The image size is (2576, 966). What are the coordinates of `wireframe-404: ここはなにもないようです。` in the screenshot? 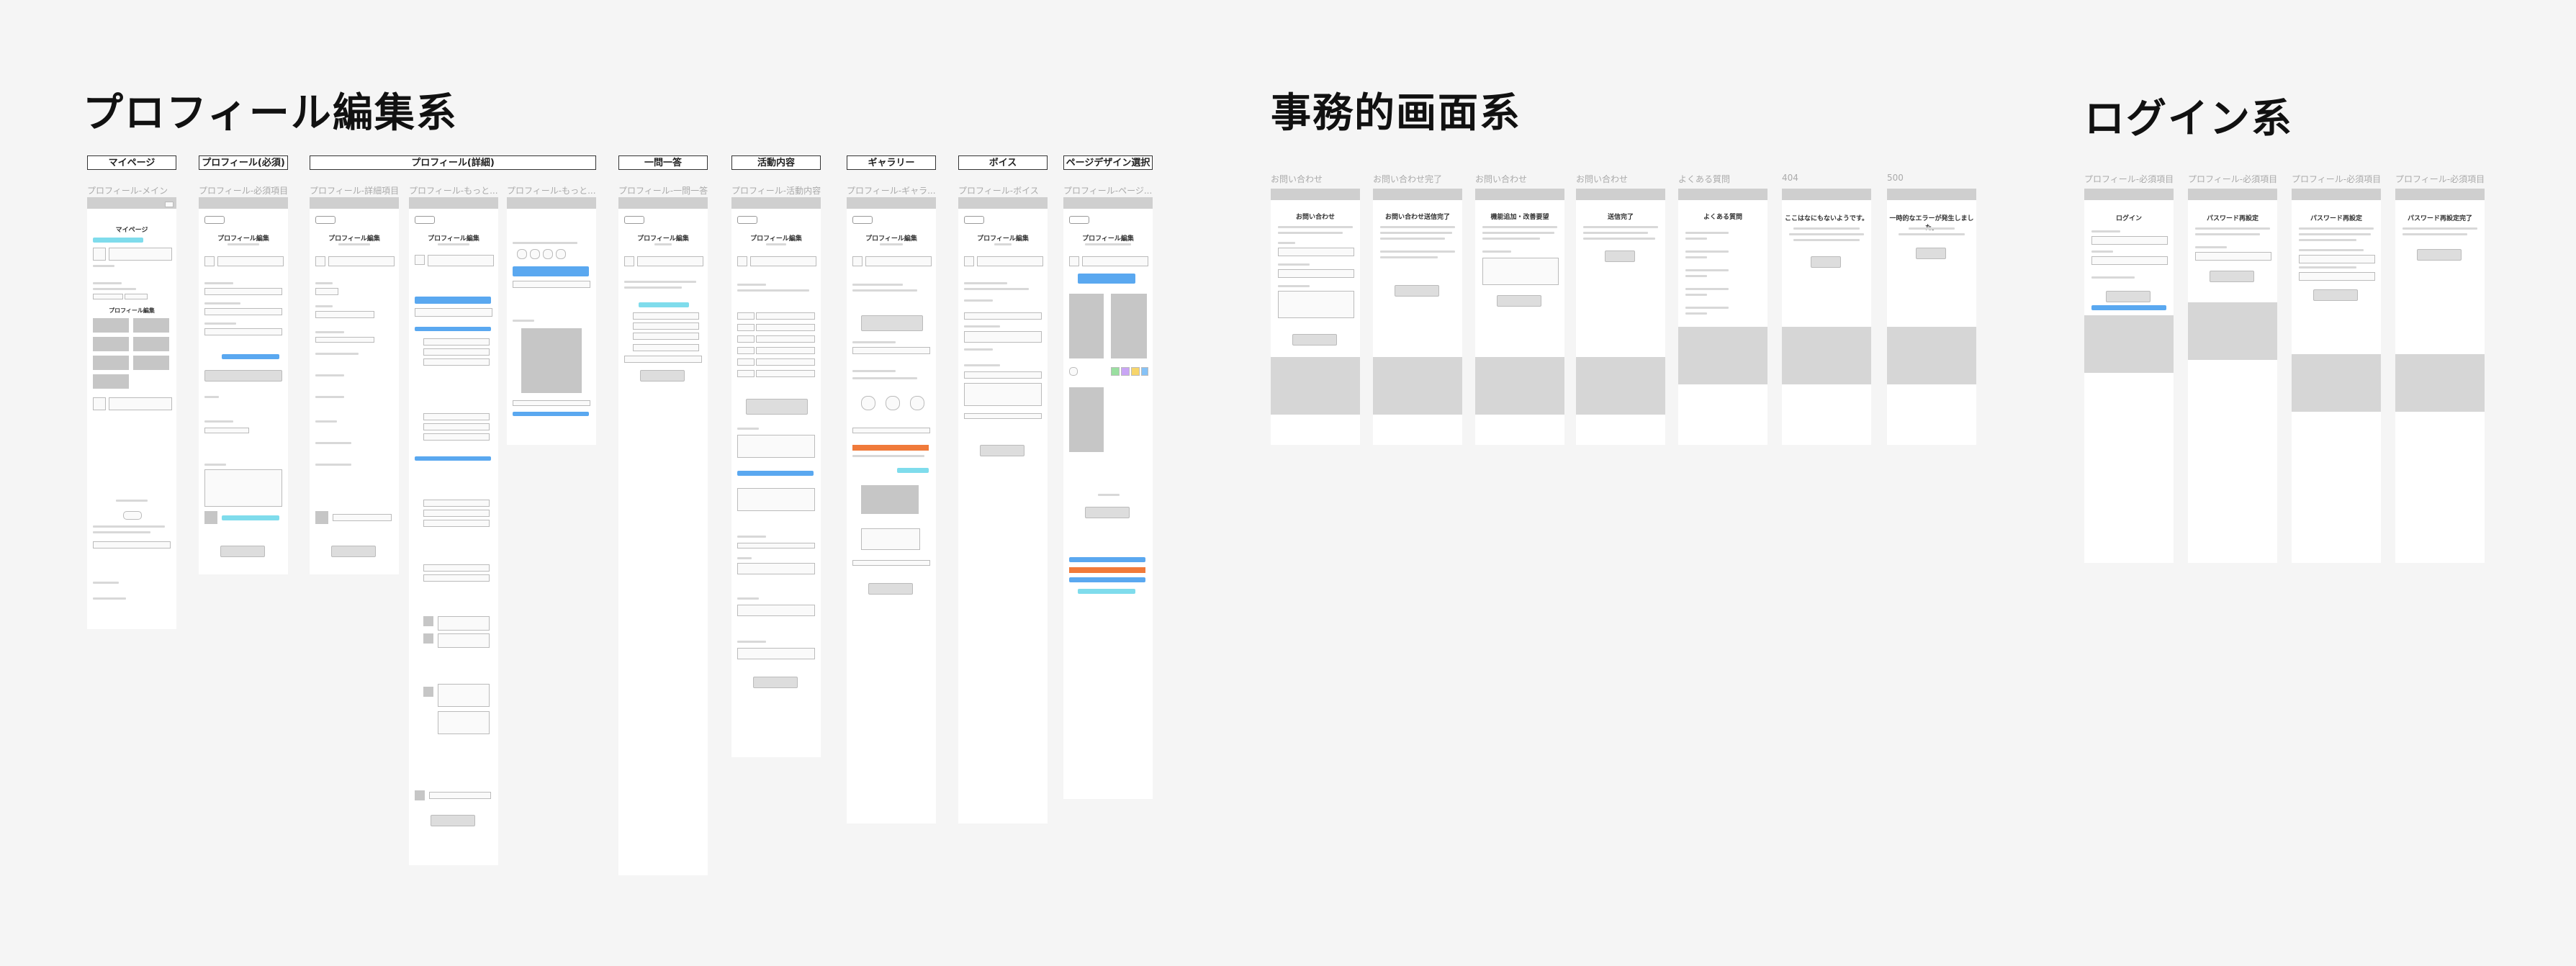 It's located at (1827, 317).